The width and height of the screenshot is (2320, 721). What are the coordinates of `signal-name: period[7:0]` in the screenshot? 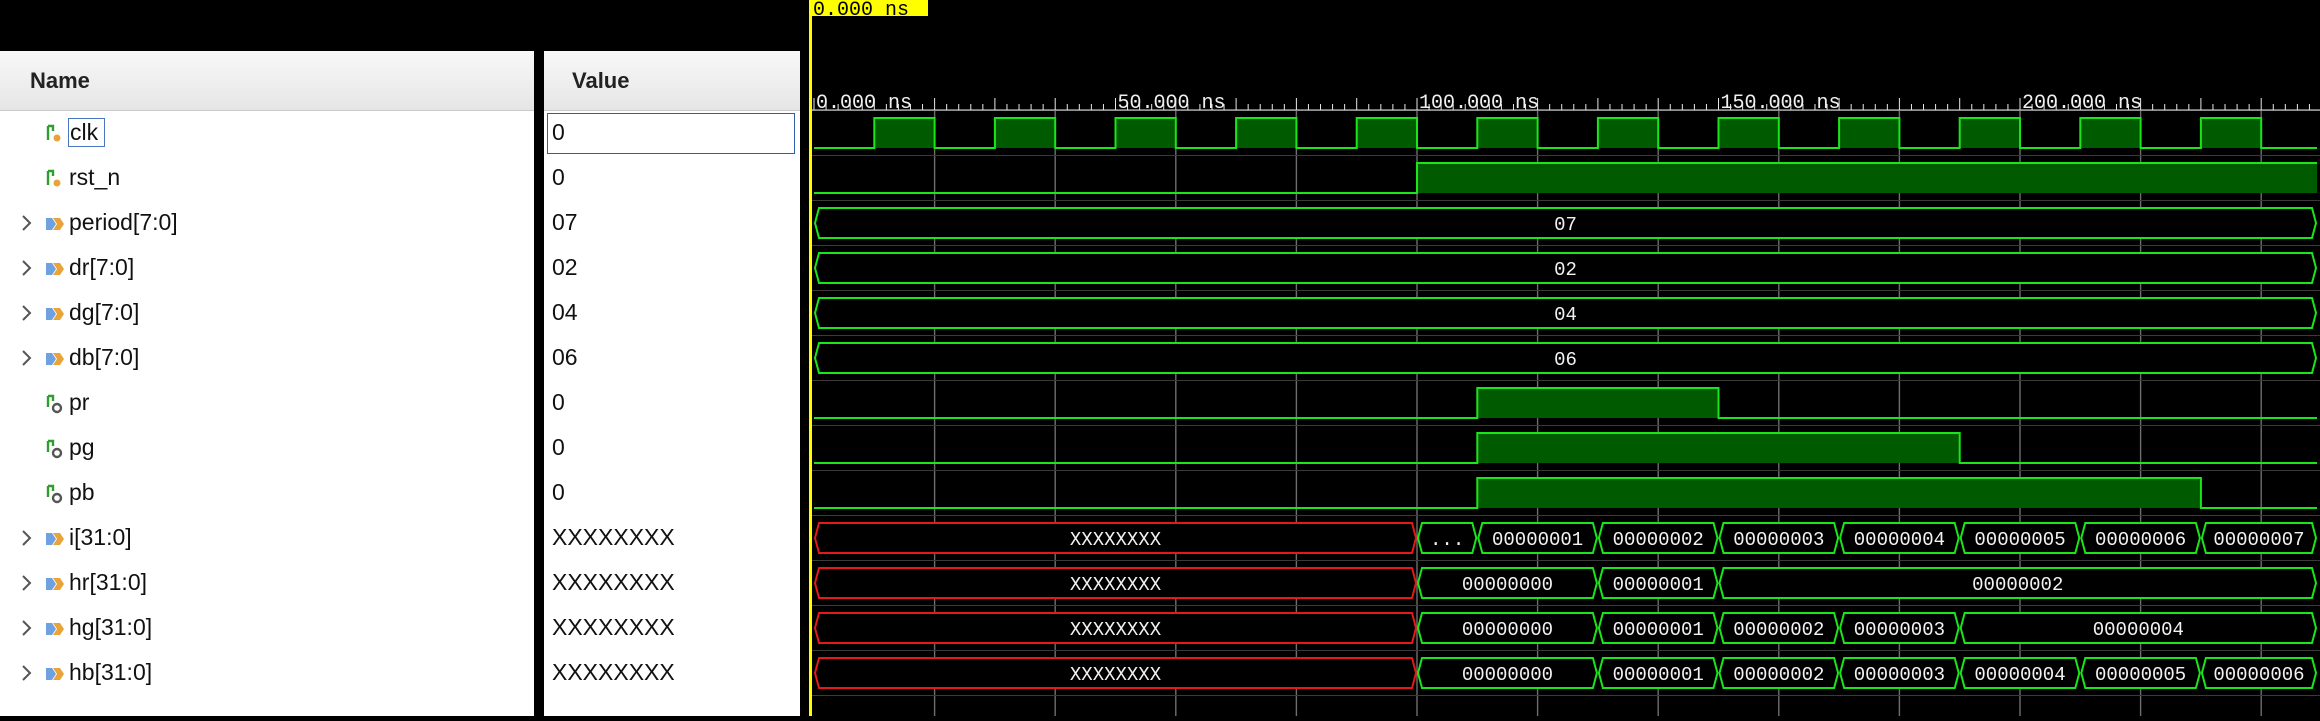 It's located at (123, 222).